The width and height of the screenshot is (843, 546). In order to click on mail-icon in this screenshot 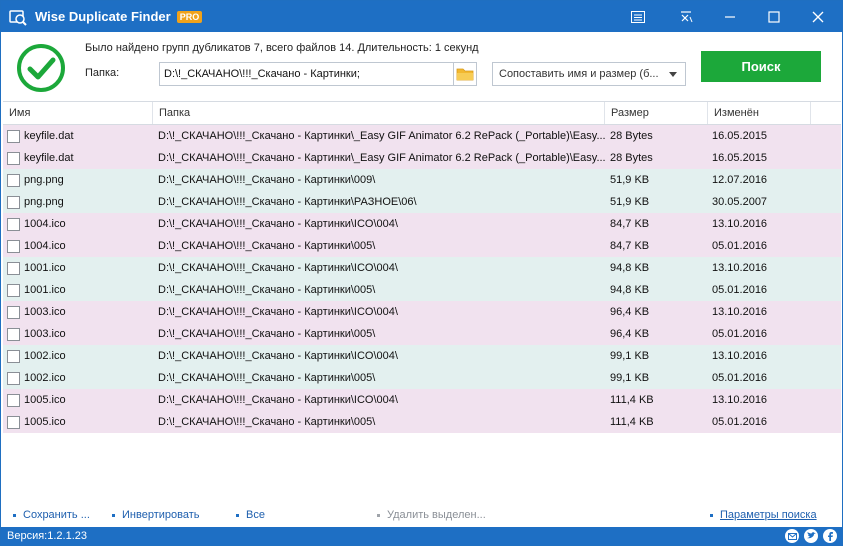, I will do `click(792, 536)`.